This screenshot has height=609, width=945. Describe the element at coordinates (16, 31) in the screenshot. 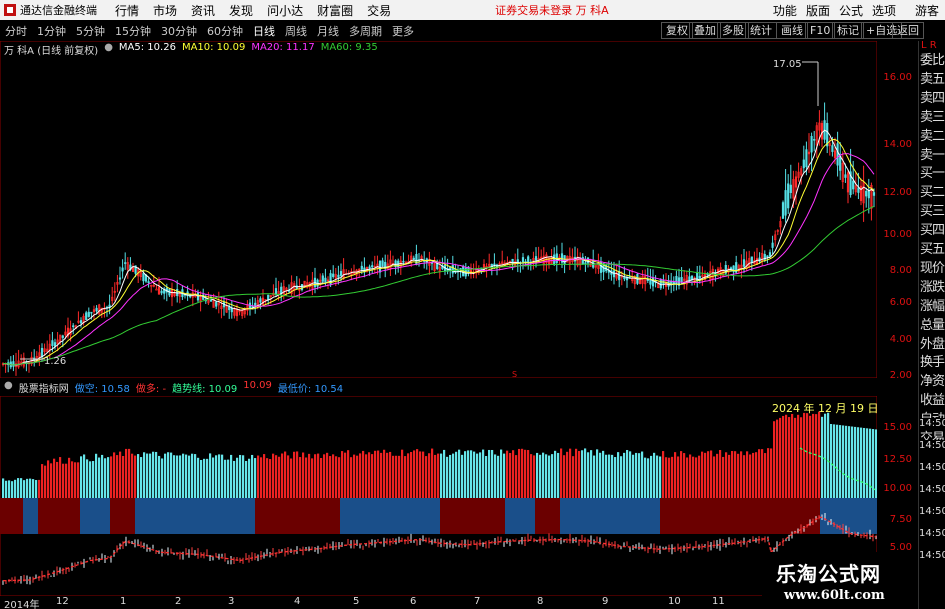

I see `tab-intraday: 分时` at that location.